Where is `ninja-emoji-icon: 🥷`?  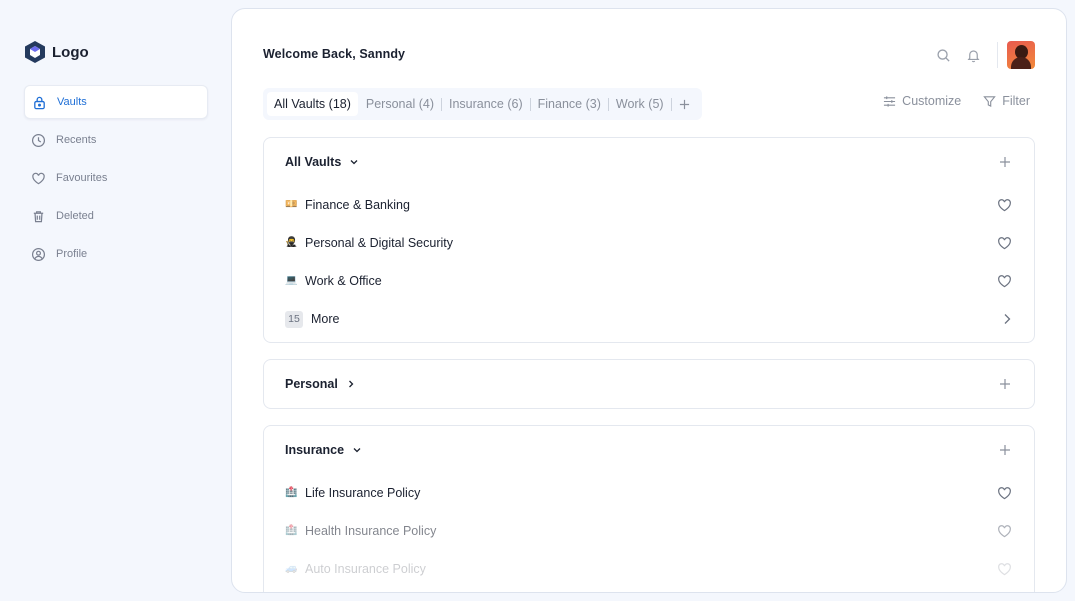 ninja-emoji-icon: 🥷 is located at coordinates (291, 242).